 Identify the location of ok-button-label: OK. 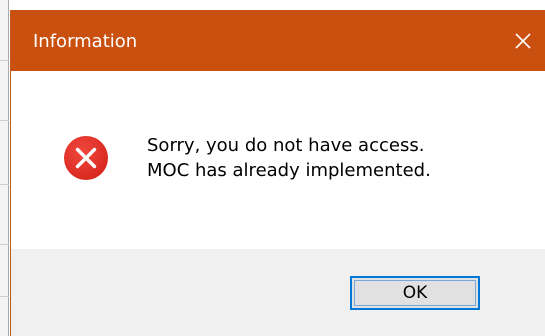
(415, 293).